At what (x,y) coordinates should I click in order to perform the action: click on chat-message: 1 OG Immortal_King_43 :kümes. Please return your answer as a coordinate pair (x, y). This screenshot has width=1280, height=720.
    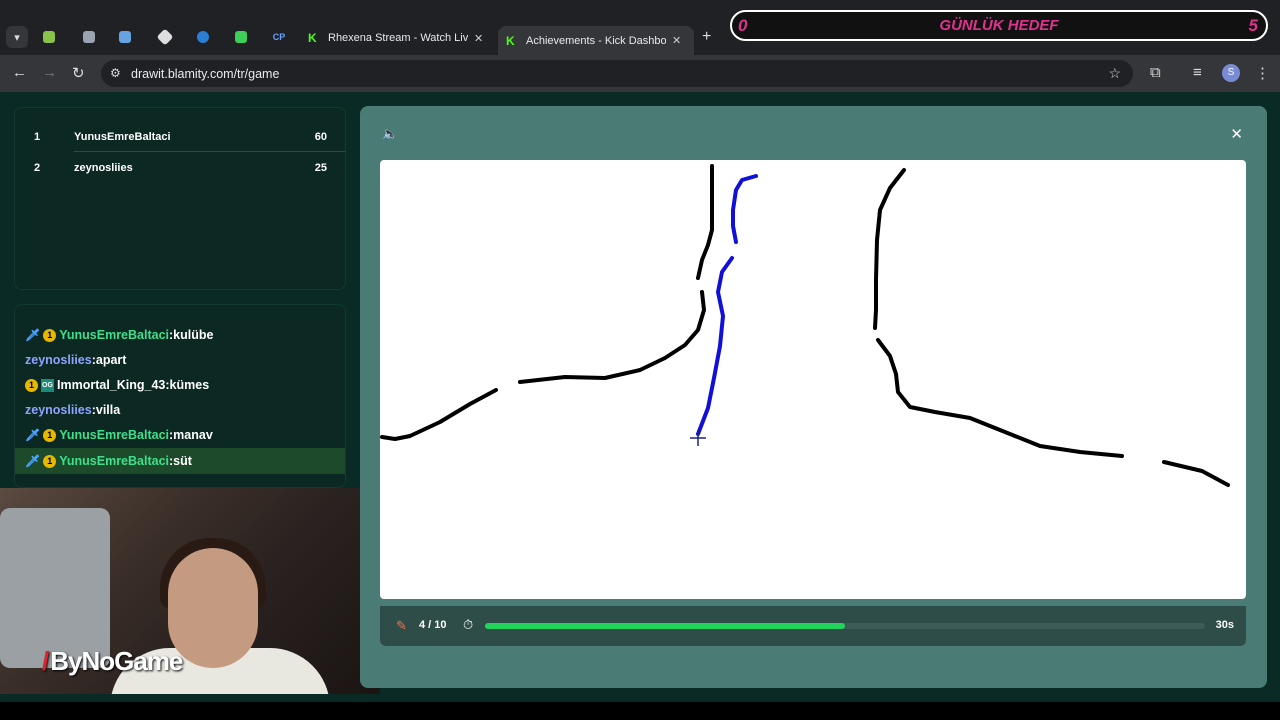
    Looking at the image, I should click on (117, 385).